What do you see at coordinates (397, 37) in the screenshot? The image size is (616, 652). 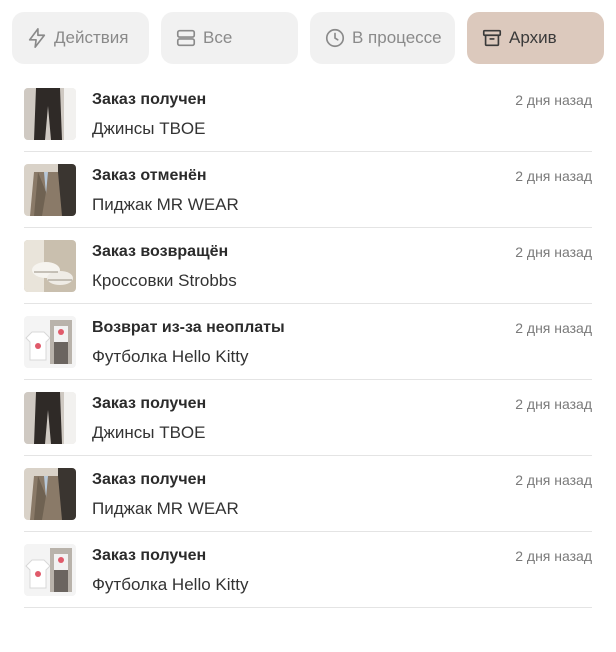 I see `filter-label: В процессе` at bounding box center [397, 37].